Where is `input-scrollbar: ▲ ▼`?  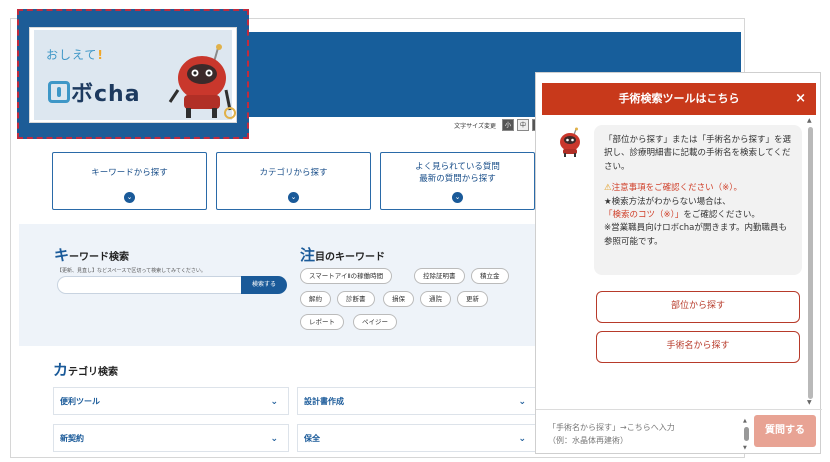
input-scrollbar: ▲ ▼ is located at coordinates (746, 435).